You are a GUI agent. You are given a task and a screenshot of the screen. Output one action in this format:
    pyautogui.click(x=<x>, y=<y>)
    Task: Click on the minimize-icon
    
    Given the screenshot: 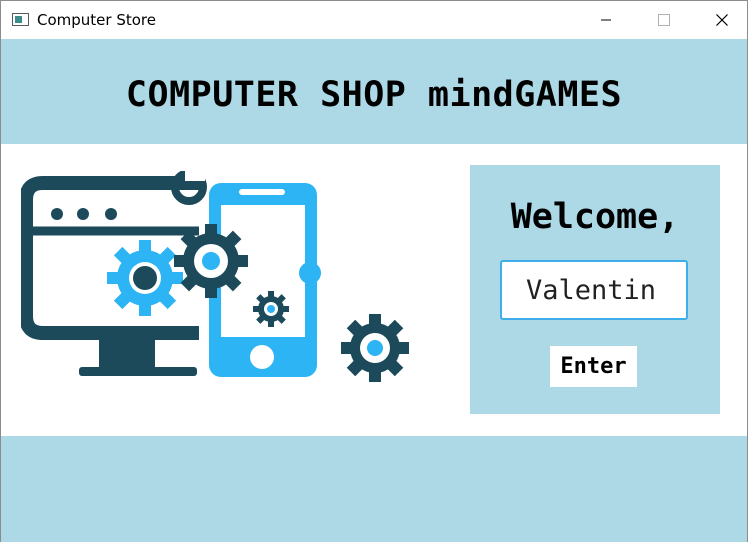 What is the action you would take?
    pyautogui.click(x=606, y=20)
    